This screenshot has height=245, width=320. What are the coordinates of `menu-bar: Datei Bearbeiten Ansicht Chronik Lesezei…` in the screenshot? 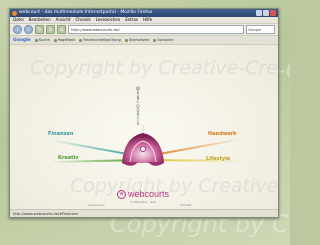 It's located at (144, 20).